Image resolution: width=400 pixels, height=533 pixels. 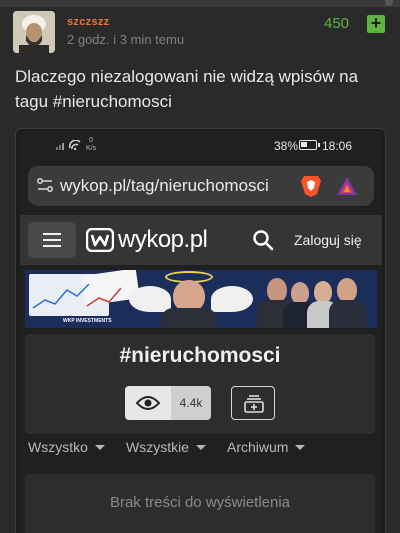 I want to click on site-settings-icon, so click(x=45, y=185).